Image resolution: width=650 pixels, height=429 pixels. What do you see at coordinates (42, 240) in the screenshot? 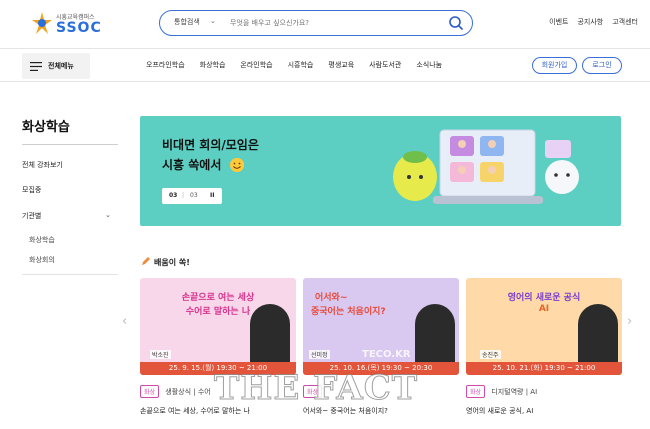
I see `sidebar-subitem-video-learning: 화상학습` at bounding box center [42, 240].